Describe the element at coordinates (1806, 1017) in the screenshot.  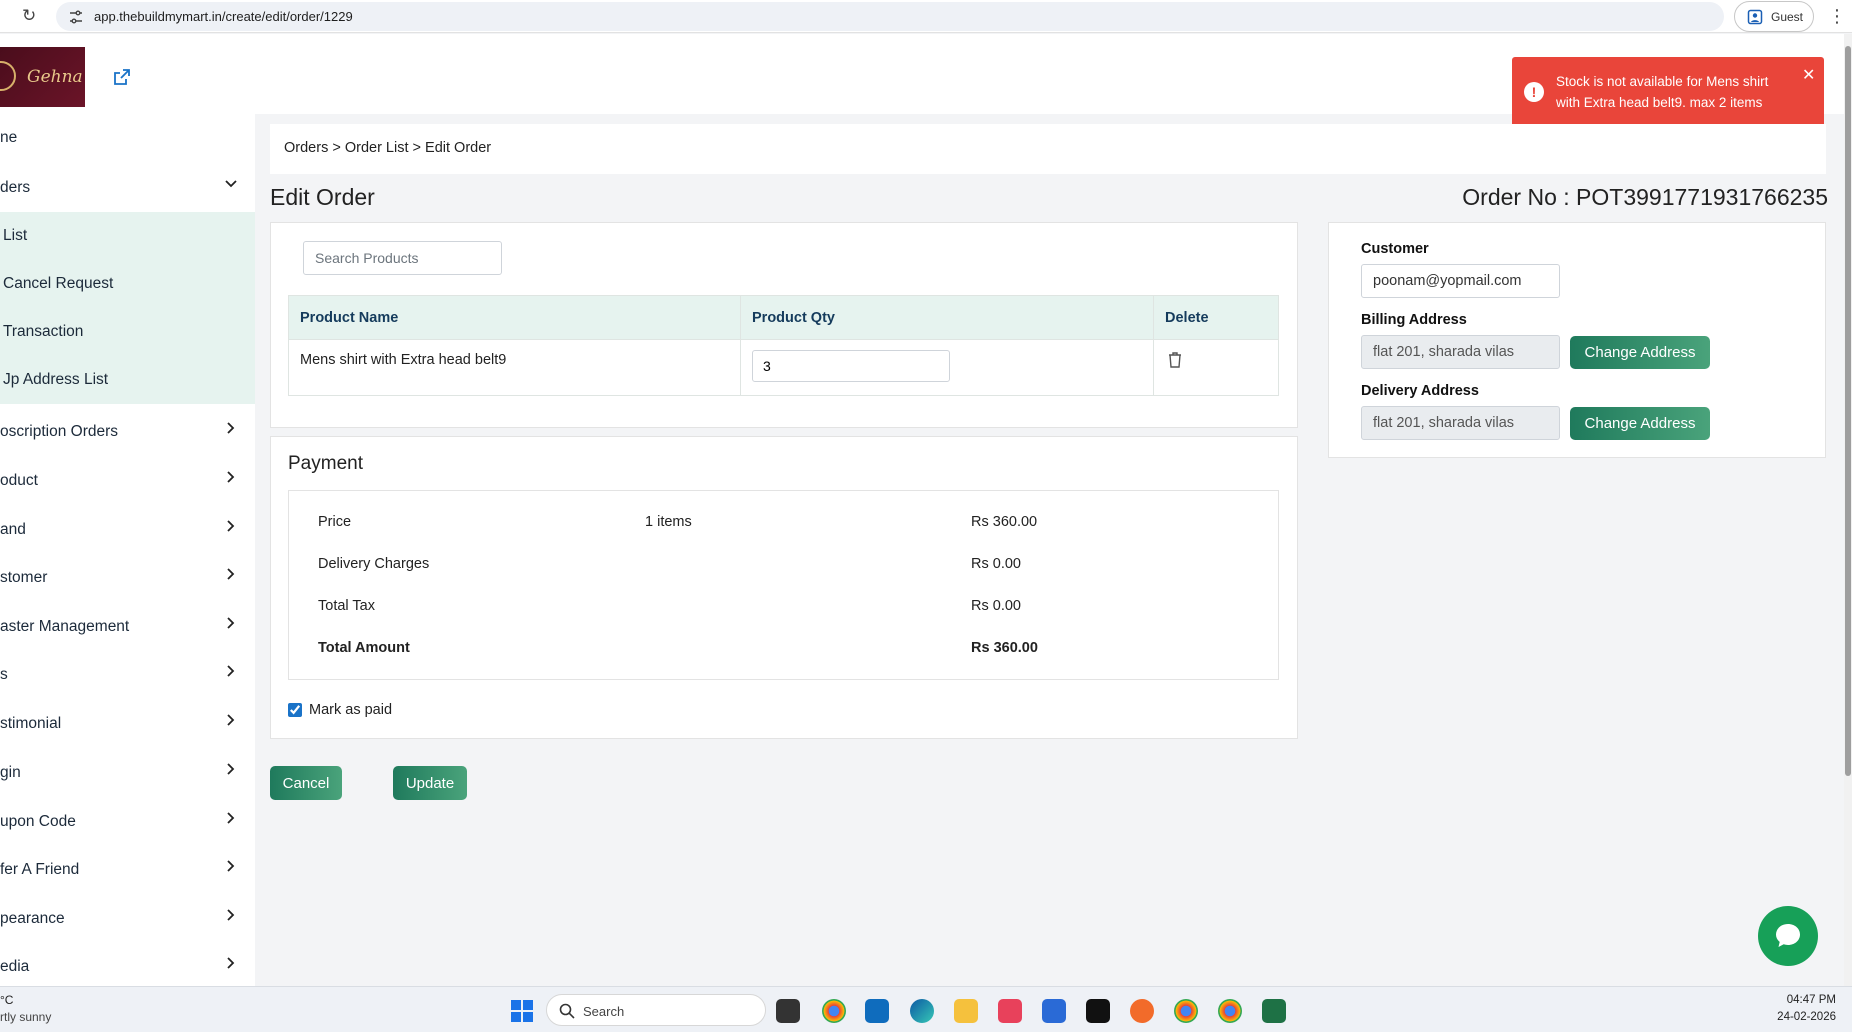
I see `clock-date: 24-02-2026` at that location.